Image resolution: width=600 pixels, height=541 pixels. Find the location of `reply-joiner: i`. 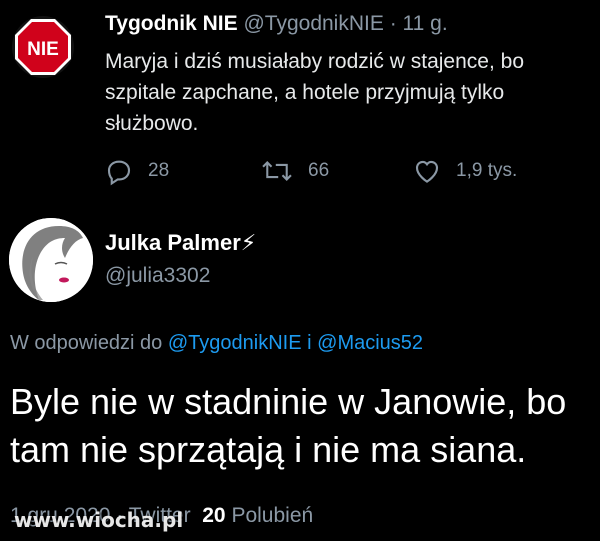

reply-joiner: i is located at coordinates (309, 343).